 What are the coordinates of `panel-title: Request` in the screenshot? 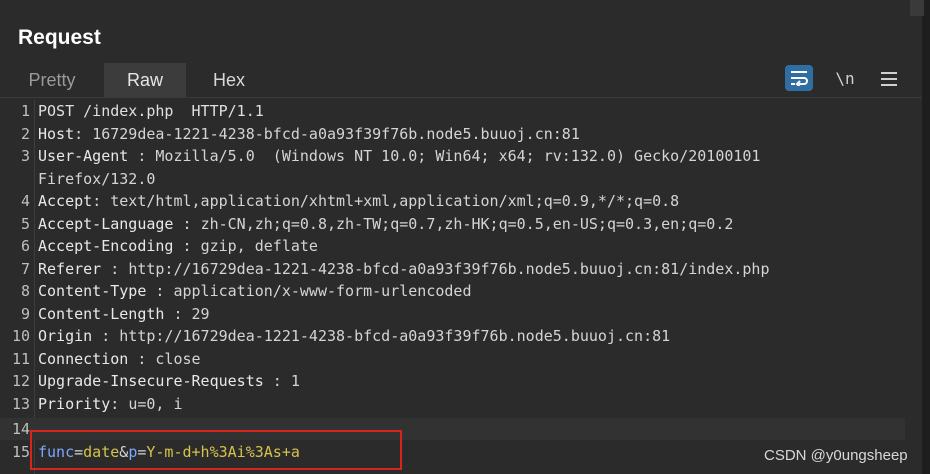 It's located at (59, 37).